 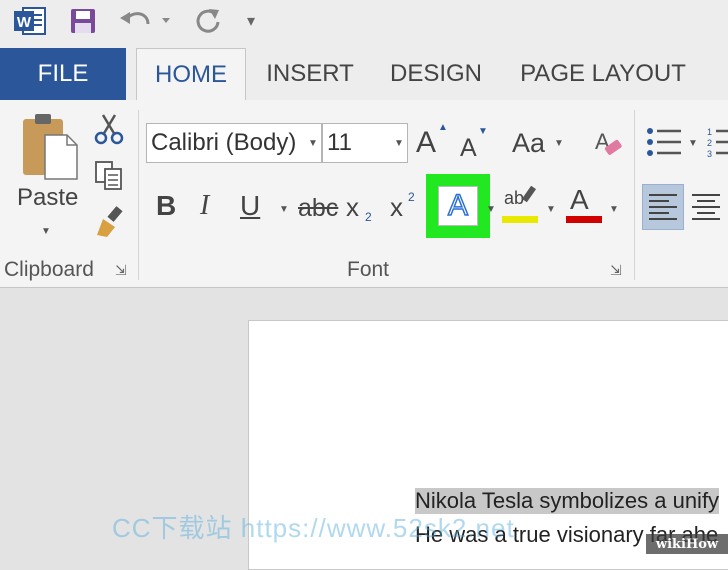 What do you see at coordinates (48, 146) in the screenshot?
I see `clipboard-icon` at bounding box center [48, 146].